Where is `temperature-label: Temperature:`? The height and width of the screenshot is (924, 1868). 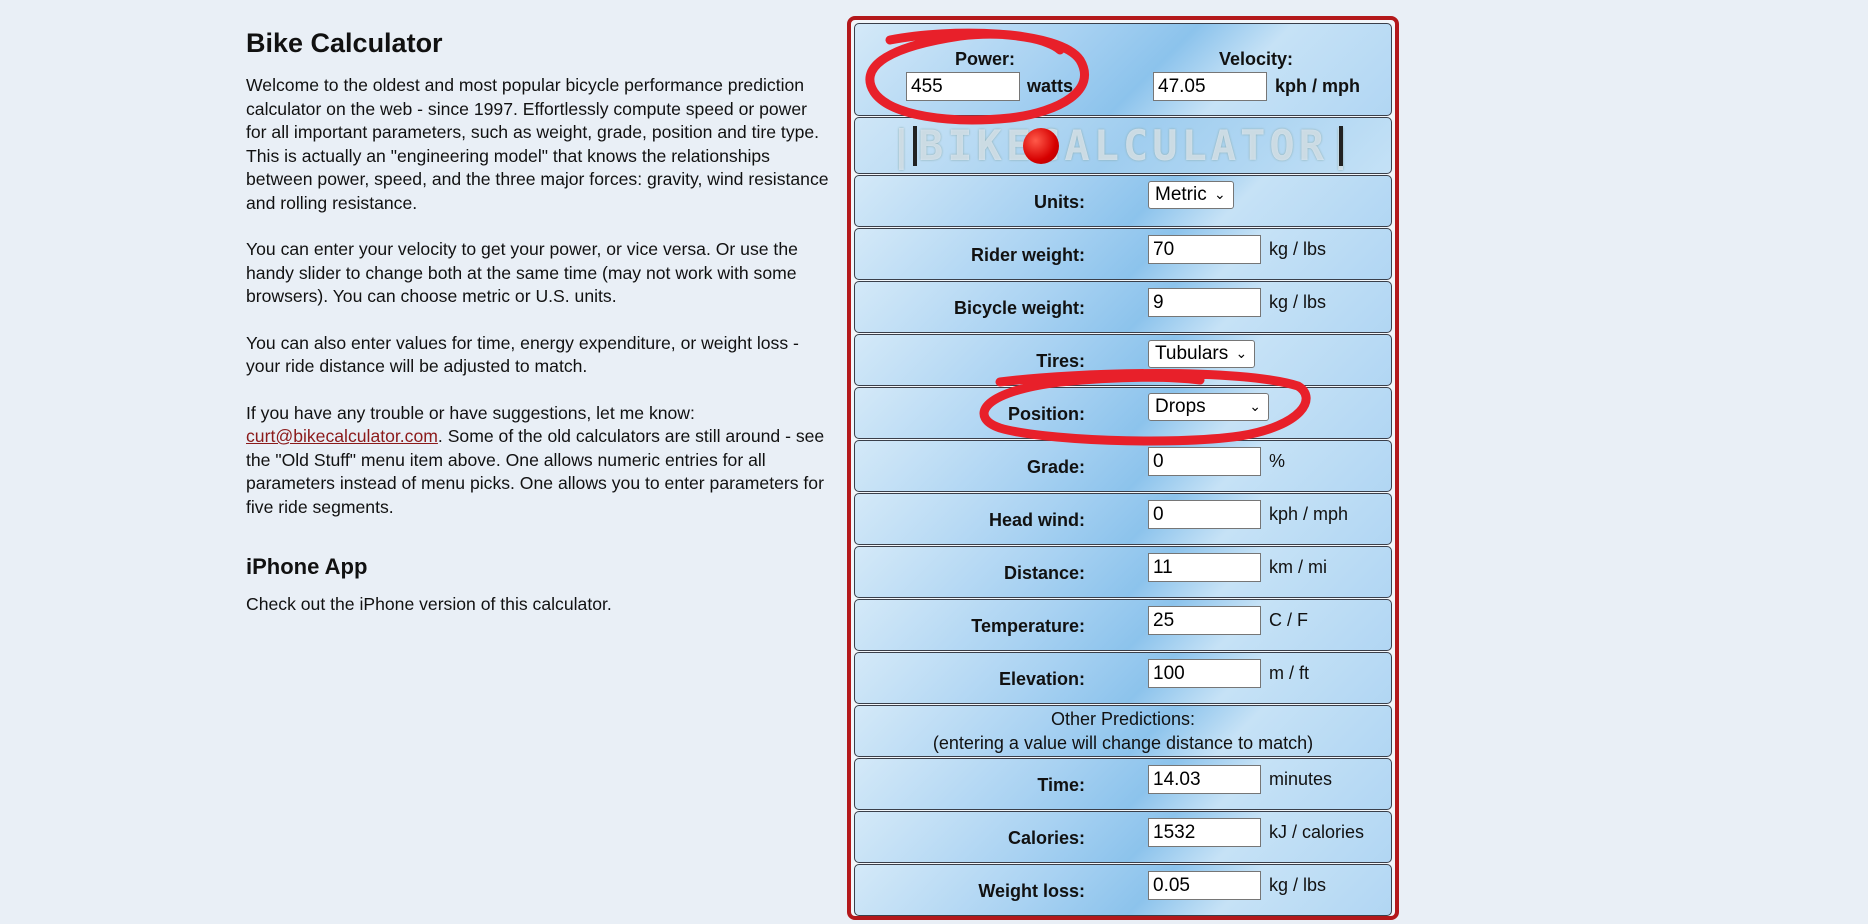 temperature-label: Temperature: is located at coordinates (1028, 626).